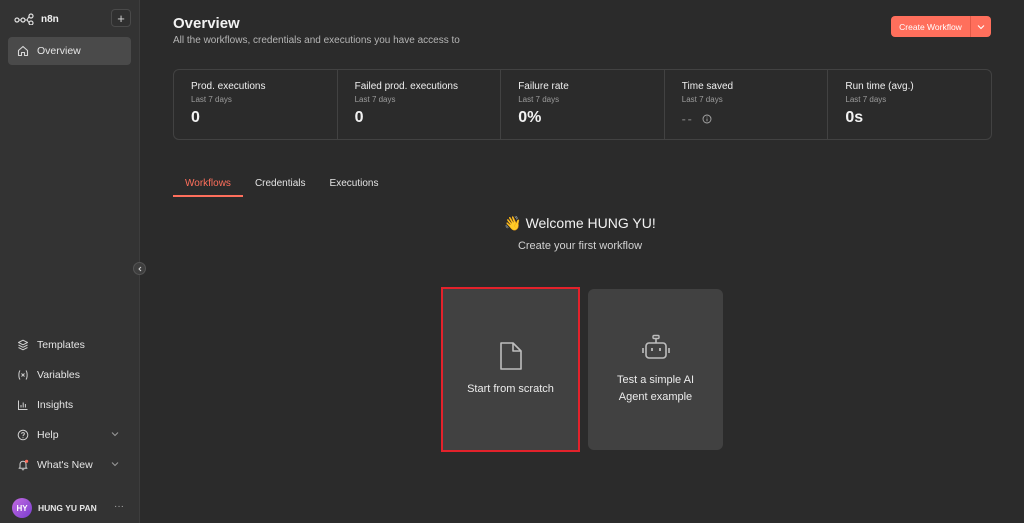 Image resolution: width=1024 pixels, height=523 pixels. Describe the element at coordinates (590, 223) in the screenshot. I see `welcome-title: Welcome HUNG YU!` at that location.